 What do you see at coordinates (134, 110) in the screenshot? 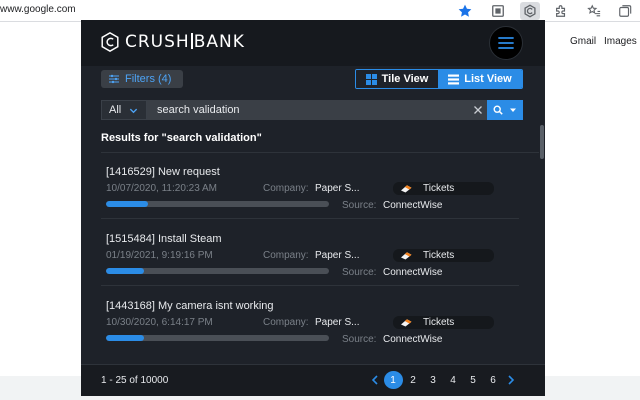
I see `chevron-down-icon` at bounding box center [134, 110].